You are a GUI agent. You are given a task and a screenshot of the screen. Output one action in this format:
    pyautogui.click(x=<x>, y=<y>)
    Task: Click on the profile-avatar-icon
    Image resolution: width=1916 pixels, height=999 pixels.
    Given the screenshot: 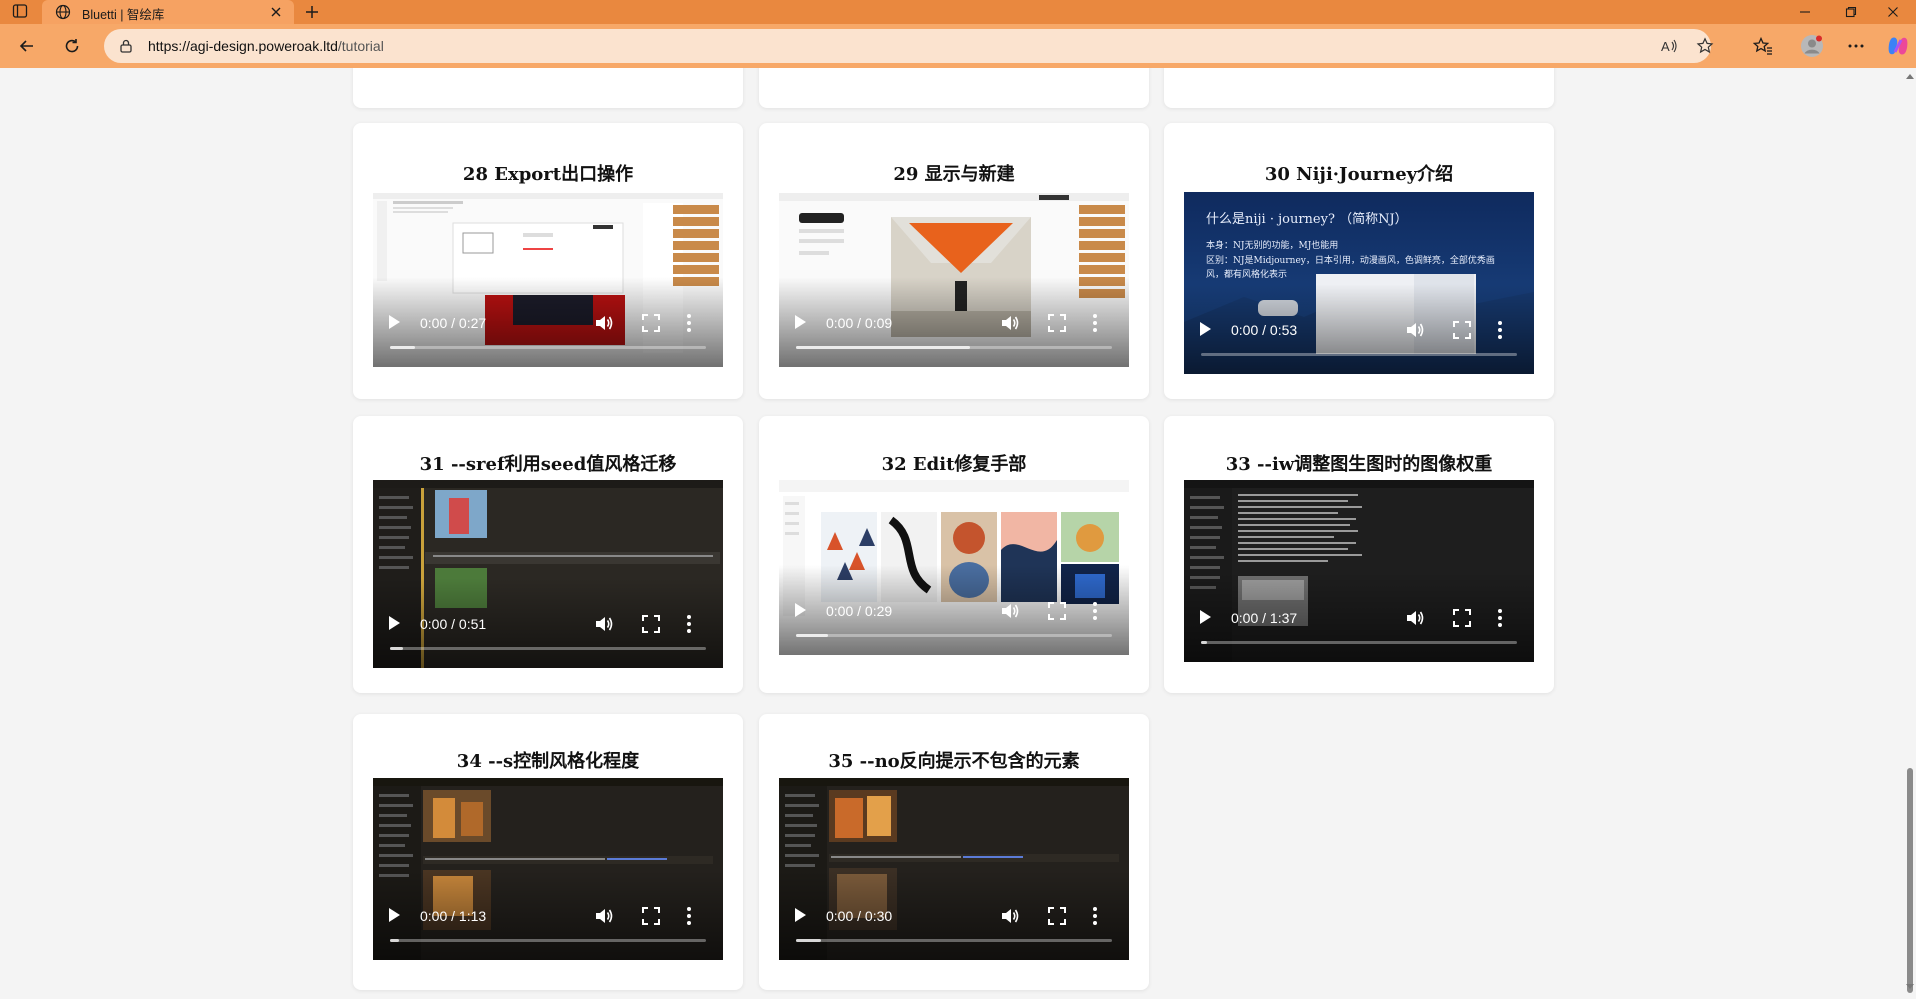 What is the action you would take?
    pyautogui.click(x=1812, y=46)
    